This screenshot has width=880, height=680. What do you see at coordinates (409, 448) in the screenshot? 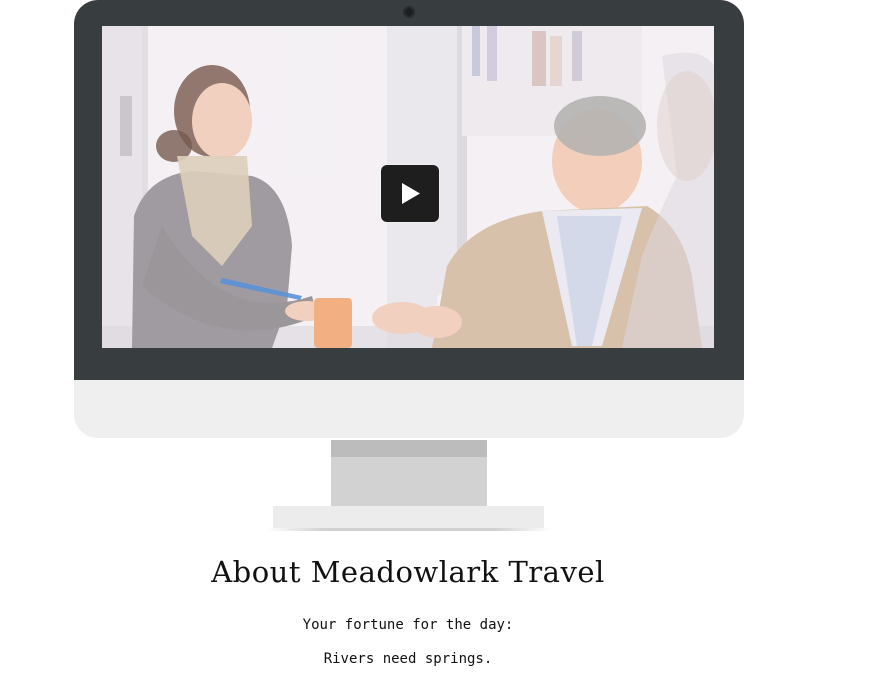
I see `monitor-stand-neck-shadow` at bounding box center [409, 448].